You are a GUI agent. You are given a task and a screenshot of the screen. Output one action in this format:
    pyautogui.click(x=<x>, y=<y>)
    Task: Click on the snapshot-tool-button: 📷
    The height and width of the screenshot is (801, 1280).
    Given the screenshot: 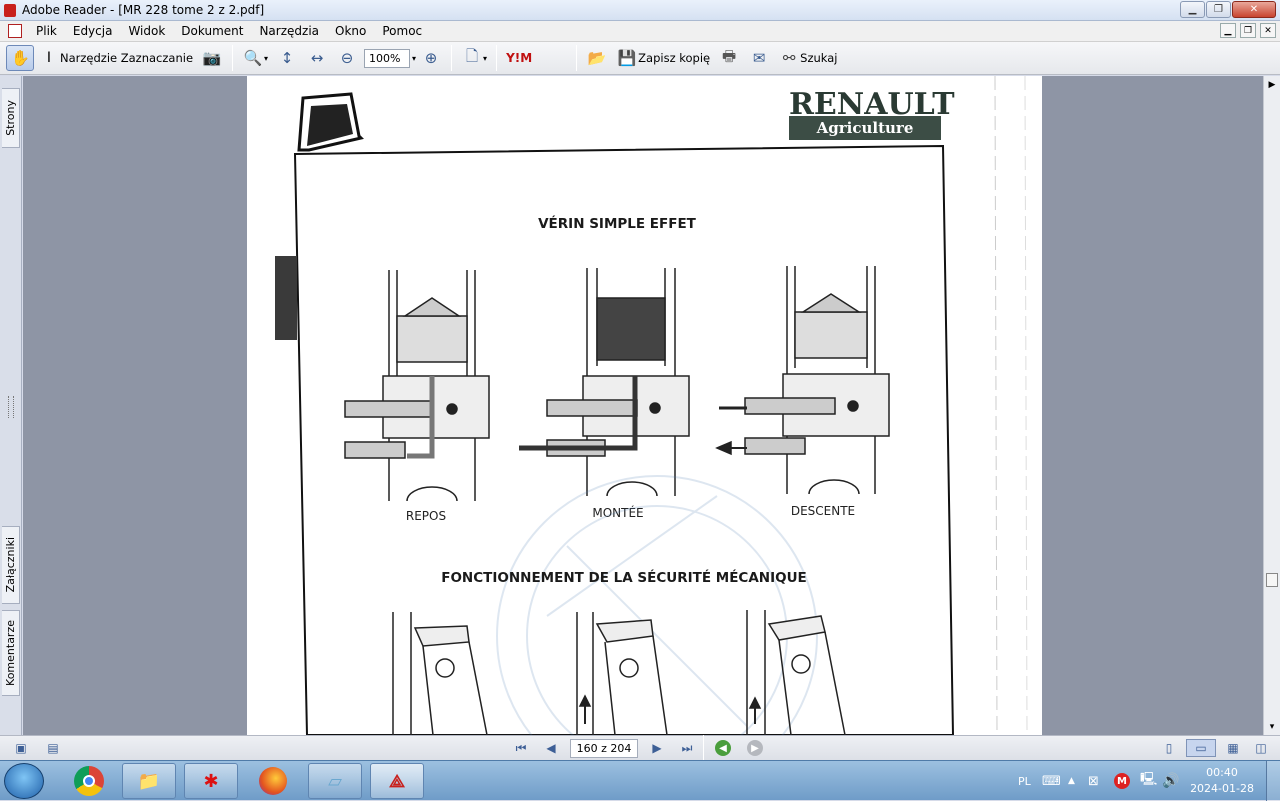 What is the action you would take?
    pyautogui.click(x=212, y=58)
    